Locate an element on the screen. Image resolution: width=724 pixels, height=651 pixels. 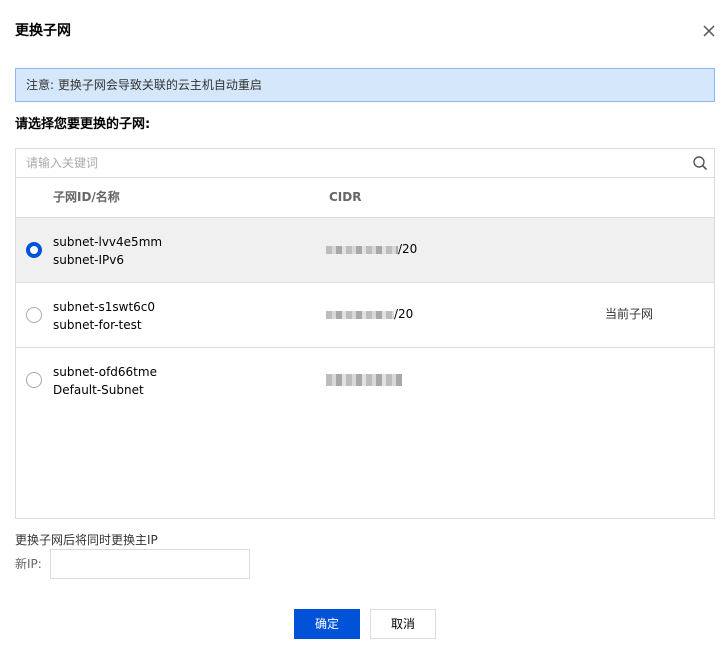
new-ip-input is located at coordinates (150, 564).